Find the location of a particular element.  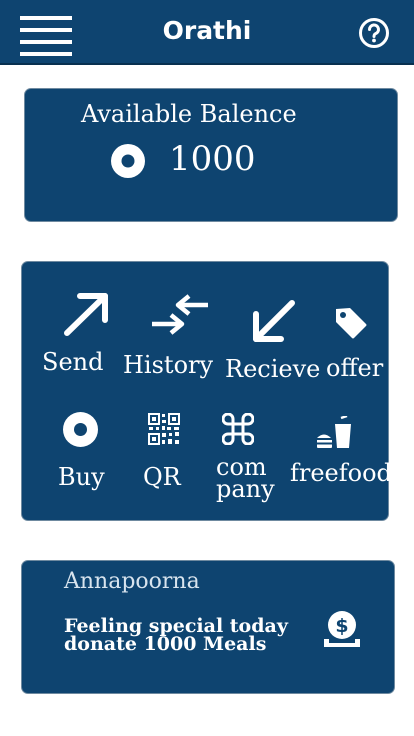

buy-label: Buy is located at coordinates (81, 477).